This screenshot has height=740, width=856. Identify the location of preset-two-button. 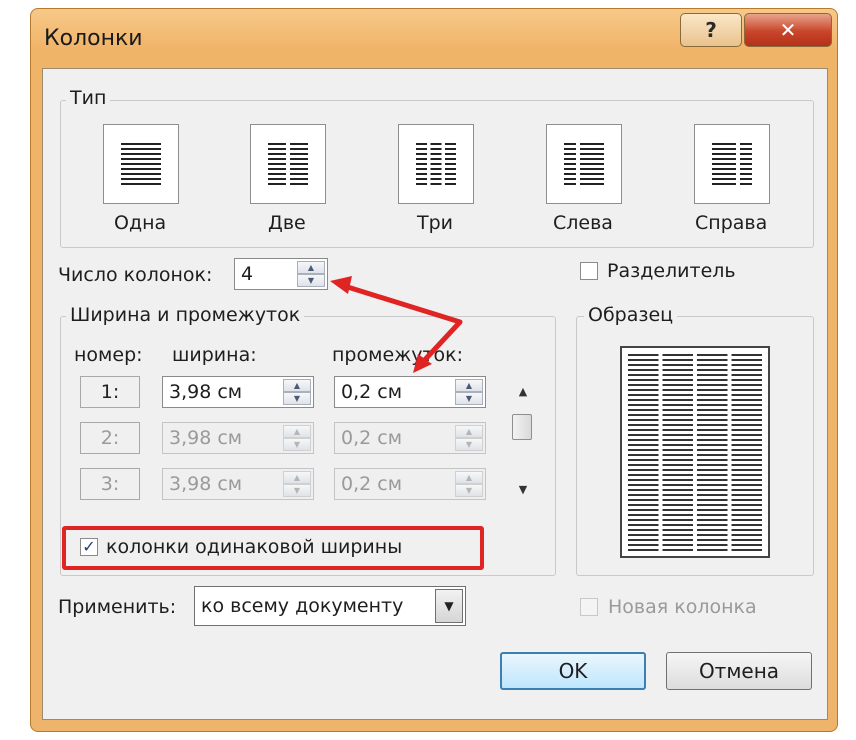
(288, 164).